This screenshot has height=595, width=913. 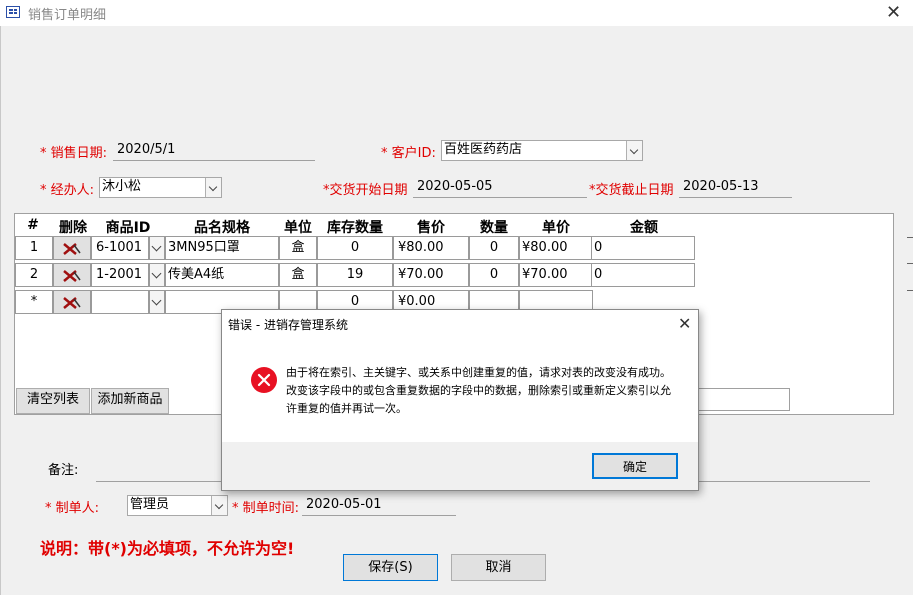 I want to click on stock-cell: 19, so click(x=355, y=275).